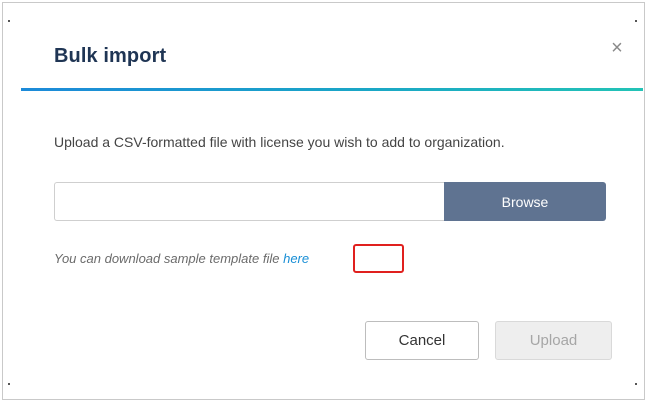  What do you see at coordinates (110, 56) in the screenshot?
I see `dialog-title: Bulk import` at bounding box center [110, 56].